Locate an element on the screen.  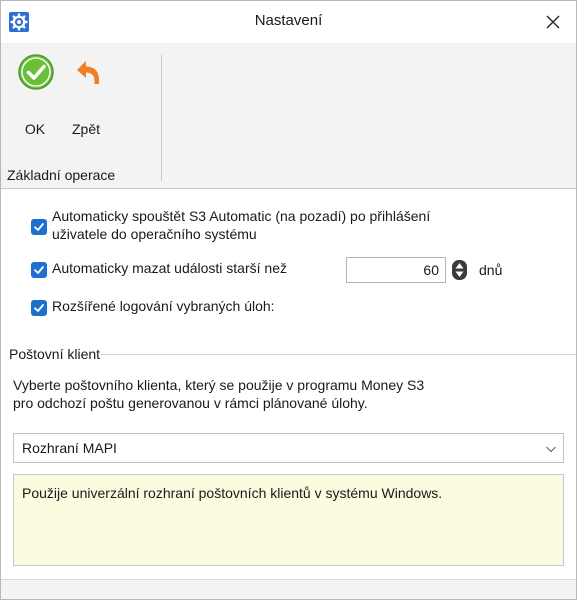
mail-client-section-title: Poštovní klient is located at coordinates (55, 354).